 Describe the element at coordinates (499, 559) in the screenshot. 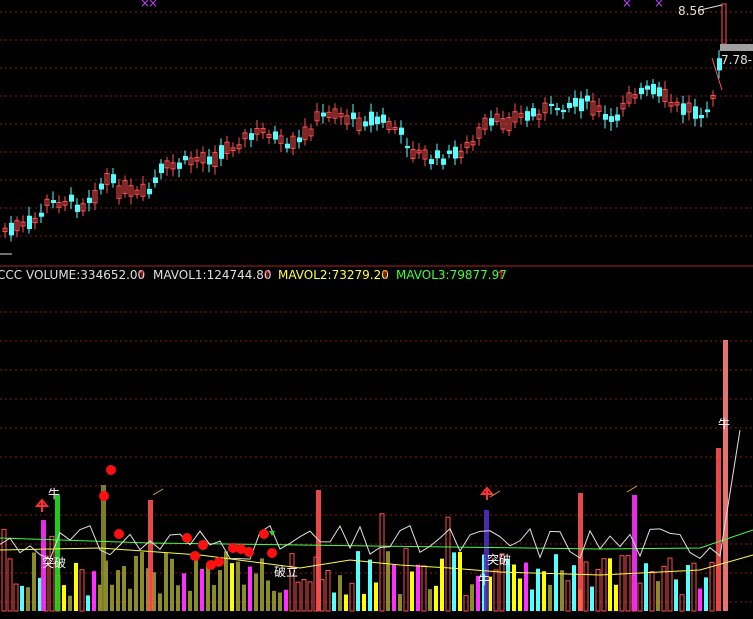

I see `breakout-label: 突破` at that location.